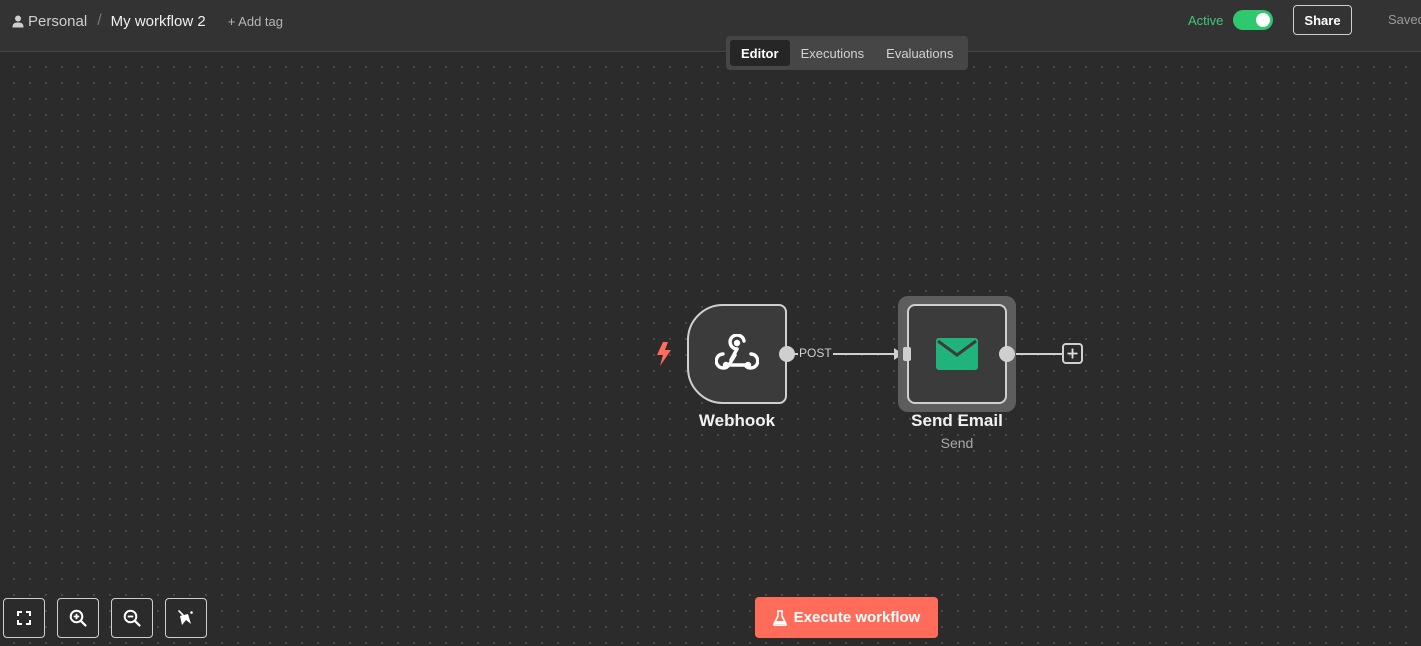  I want to click on add-node-button, so click(1072, 353).